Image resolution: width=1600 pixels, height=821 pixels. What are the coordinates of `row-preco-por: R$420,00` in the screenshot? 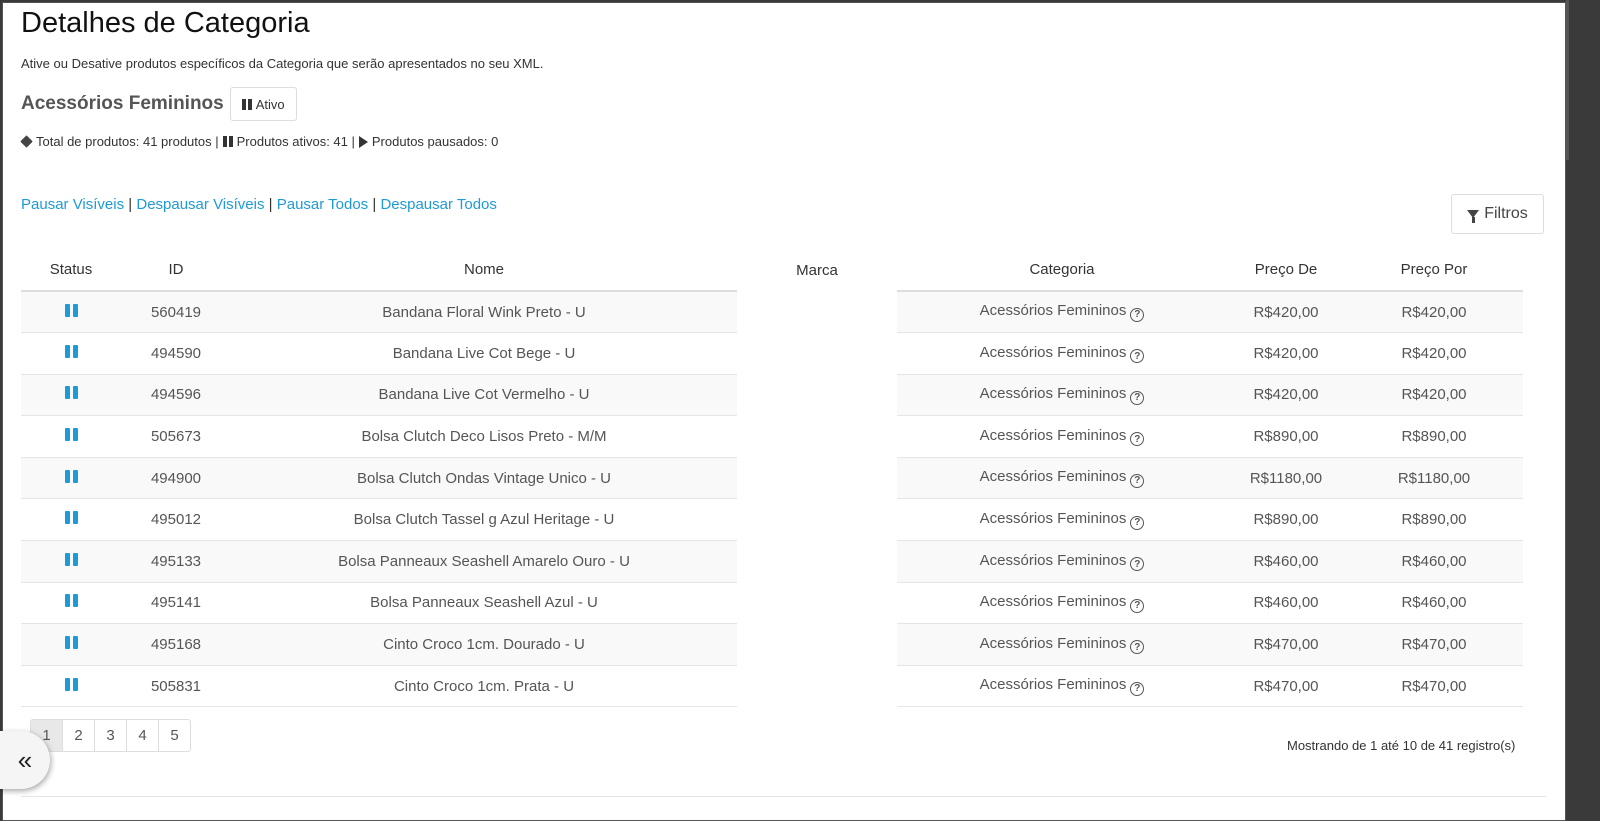 It's located at (1434, 353).